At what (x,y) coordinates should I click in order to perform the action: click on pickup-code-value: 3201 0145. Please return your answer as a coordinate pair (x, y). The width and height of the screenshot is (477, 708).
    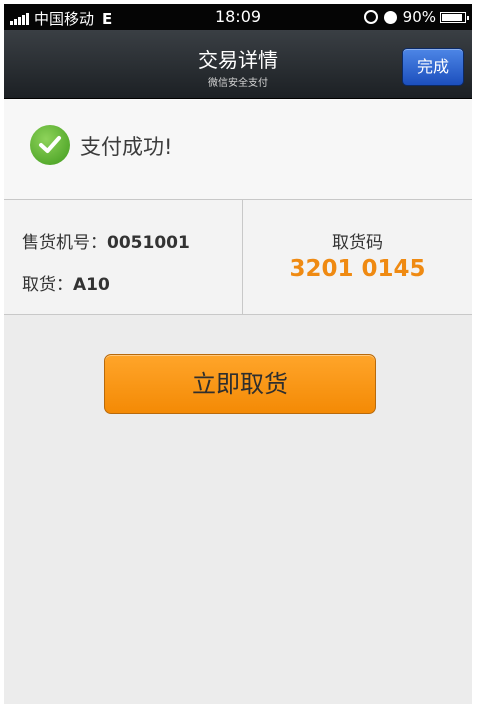
    Looking at the image, I should click on (357, 269).